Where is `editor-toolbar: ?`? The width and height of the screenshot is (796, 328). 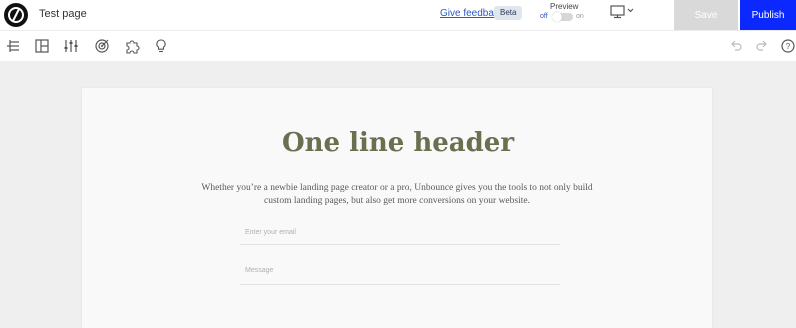
editor-toolbar: ? is located at coordinates (398, 46).